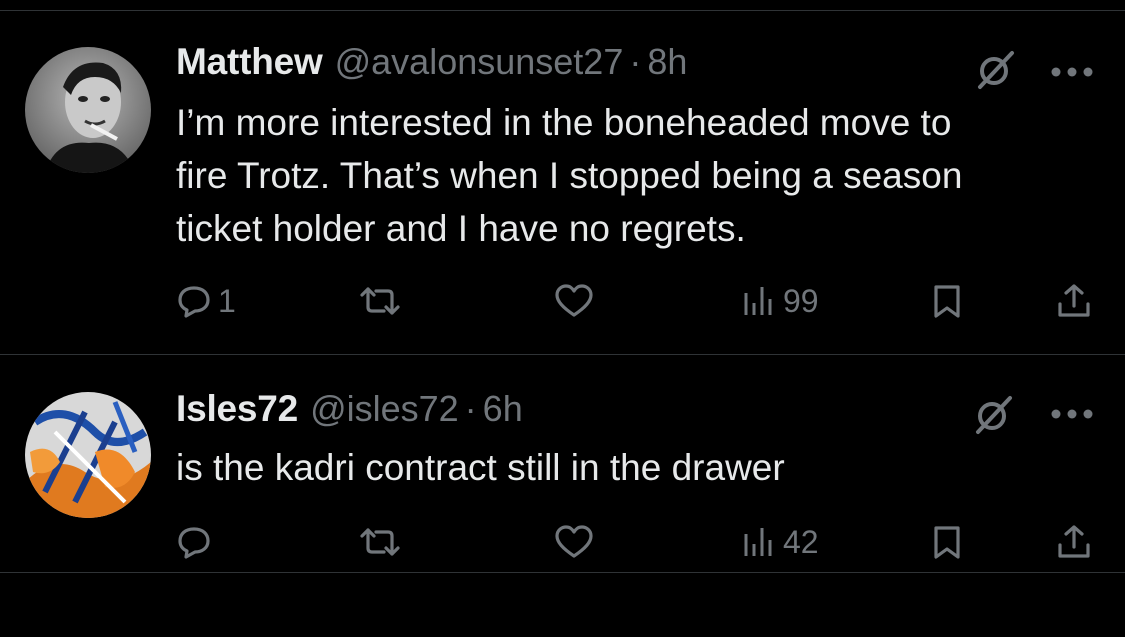  I want to click on tweet-actions: 42, so click(562, 542).